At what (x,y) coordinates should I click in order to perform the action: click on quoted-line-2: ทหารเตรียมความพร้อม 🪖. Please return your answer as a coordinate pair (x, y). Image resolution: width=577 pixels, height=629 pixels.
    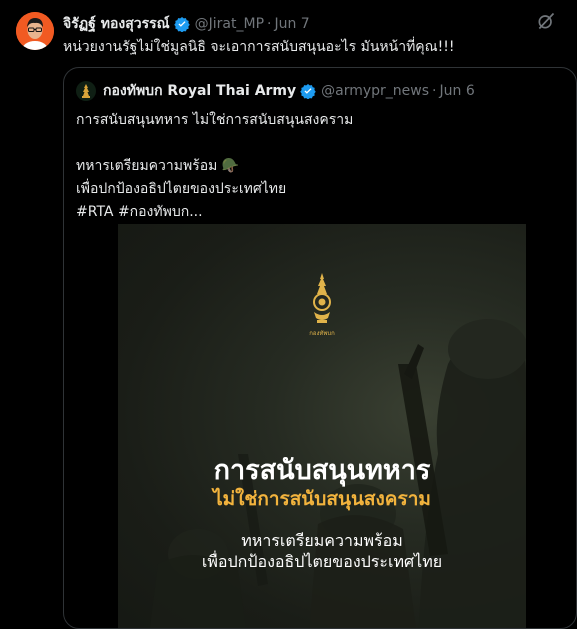
    Looking at the image, I should click on (158, 166).